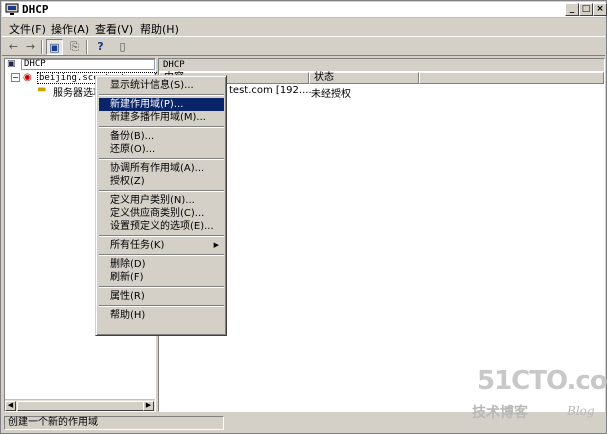 The height and width of the screenshot is (434, 607). I want to click on watermark-blog: Blog, so click(581, 411).